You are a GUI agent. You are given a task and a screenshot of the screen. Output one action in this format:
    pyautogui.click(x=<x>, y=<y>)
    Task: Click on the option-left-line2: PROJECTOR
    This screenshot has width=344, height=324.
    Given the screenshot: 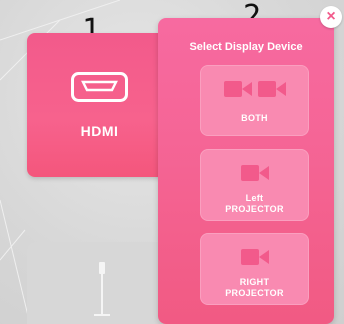 What is the action you would take?
    pyautogui.click(x=254, y=209)
    